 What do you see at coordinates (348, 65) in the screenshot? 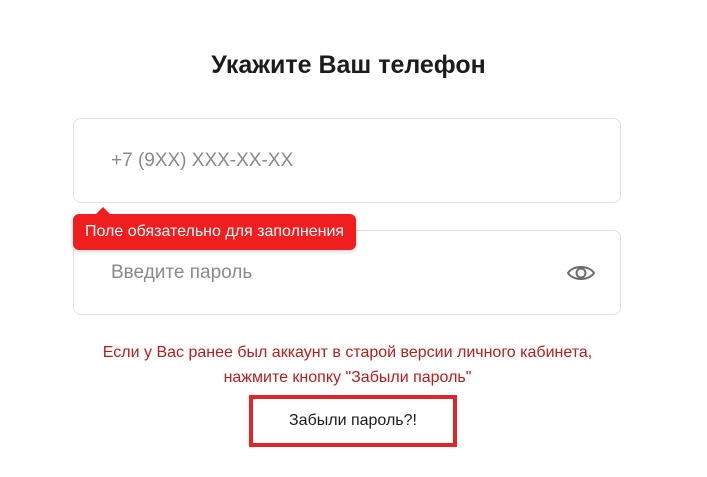
I see `page-title: Укажите Ваш телефон` at bounding box center [348, 65].